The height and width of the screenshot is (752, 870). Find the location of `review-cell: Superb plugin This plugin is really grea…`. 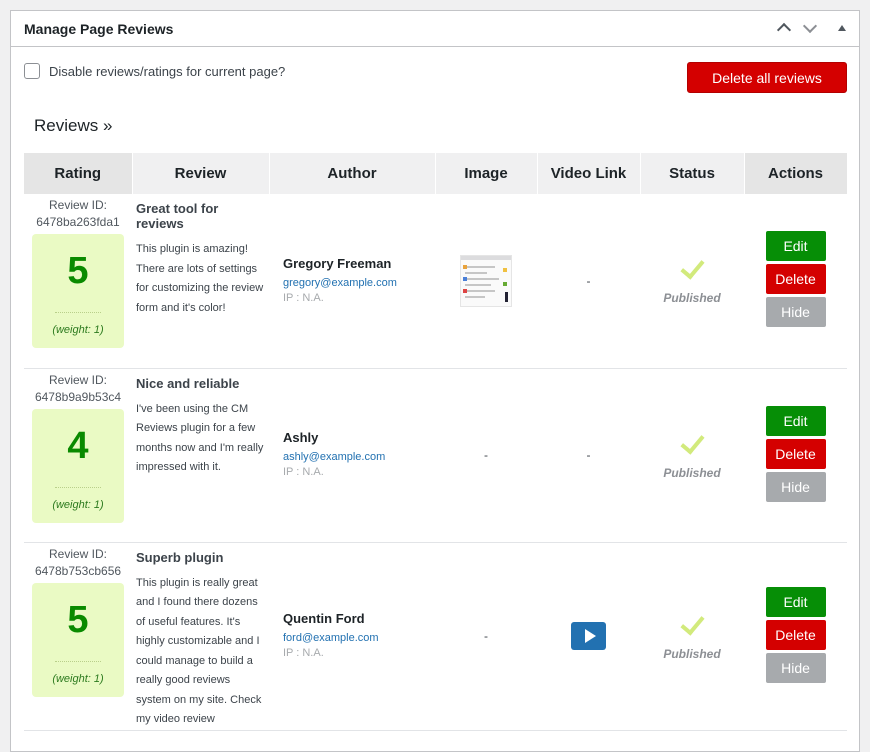

review-cell: Superb plugin This plugin is really grea… is located at coordinates (200, 636).